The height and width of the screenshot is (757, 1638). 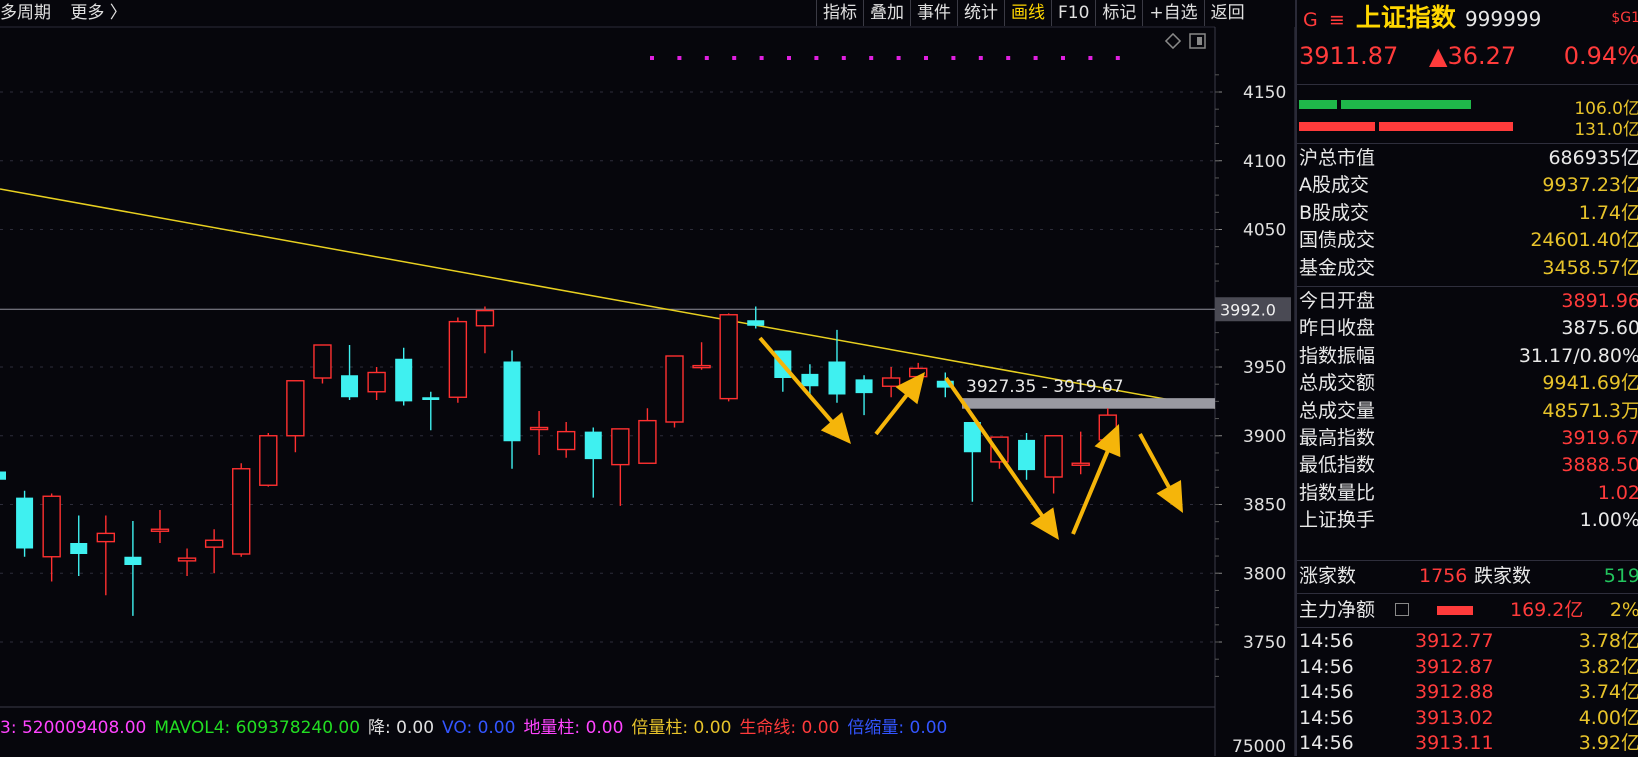 I want to click on period-bar: 多周期 更多 〉, so click(x=70, y=13).